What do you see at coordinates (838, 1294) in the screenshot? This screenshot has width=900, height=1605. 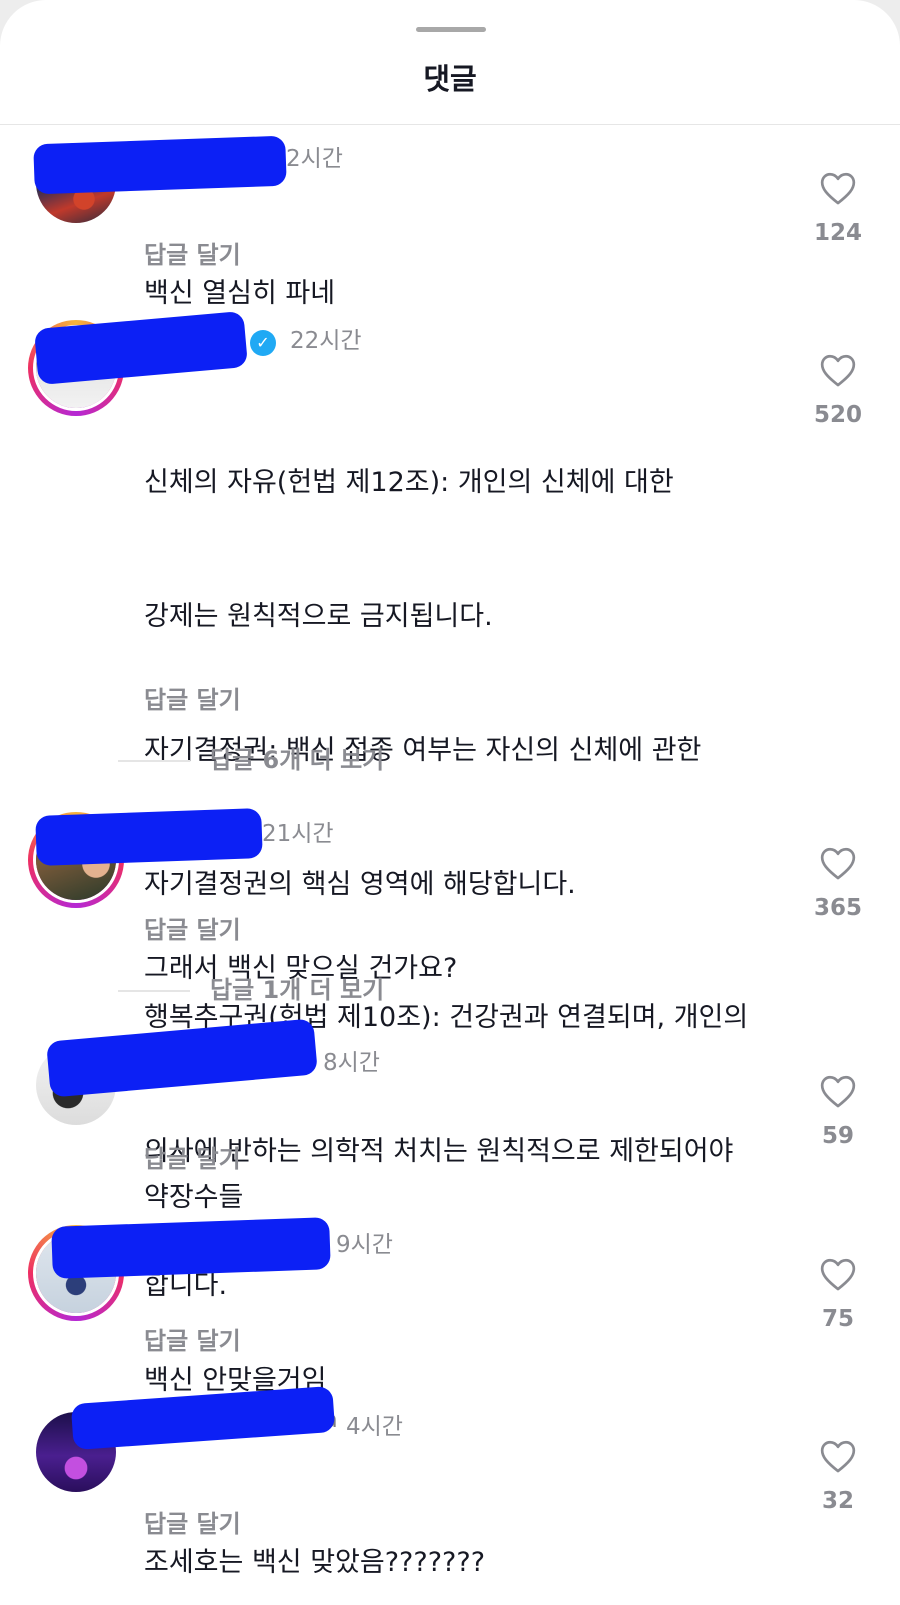 I see `like-button: 75` at bounding box center [838, 1294].